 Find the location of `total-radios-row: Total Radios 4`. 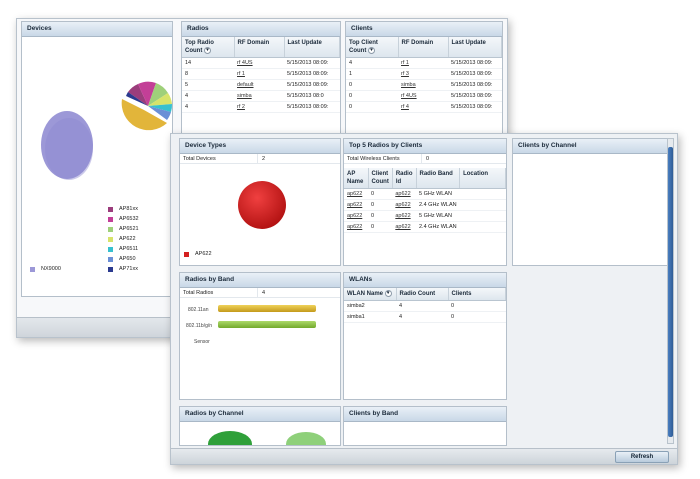

total-radios-row: Total Radios 4 is located at coordinates (260, 293).